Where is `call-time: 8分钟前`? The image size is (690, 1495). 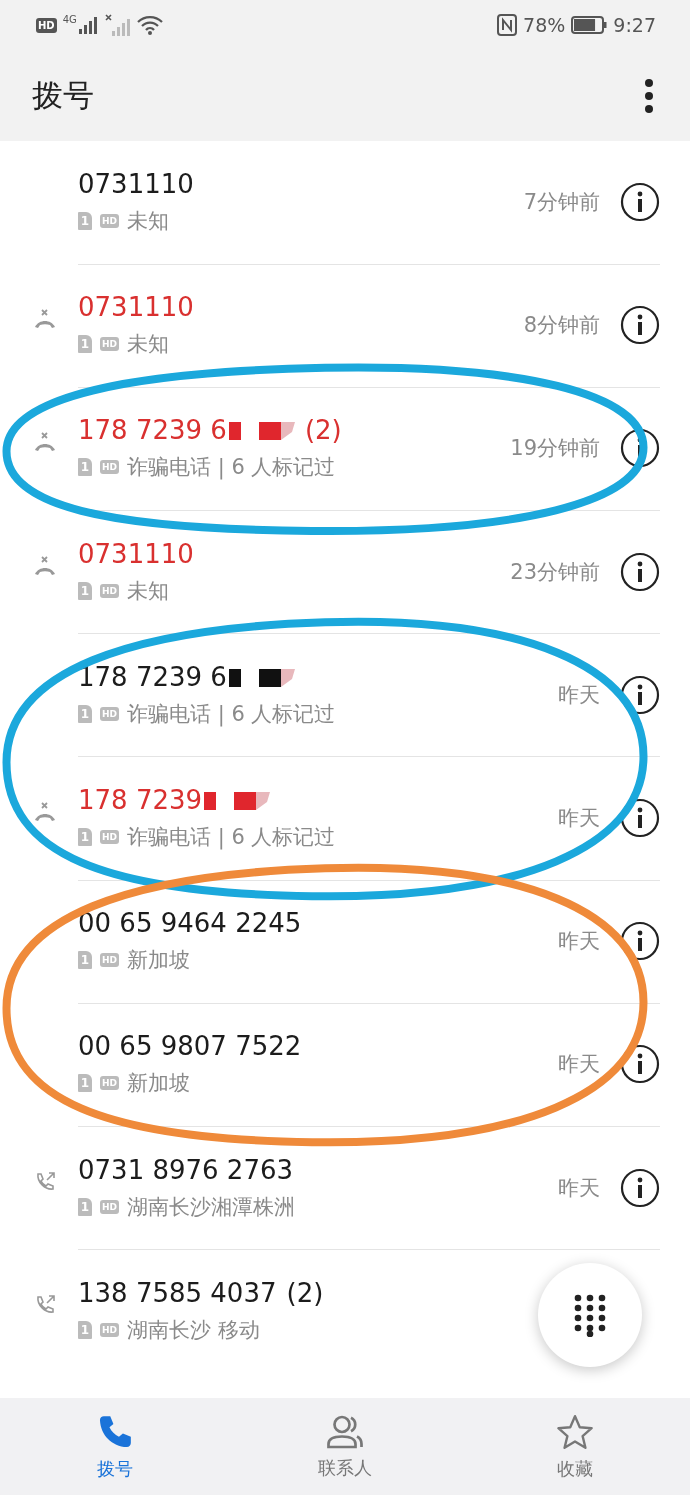 call-time: 8分钟前 is located at coordinates (561, 326).